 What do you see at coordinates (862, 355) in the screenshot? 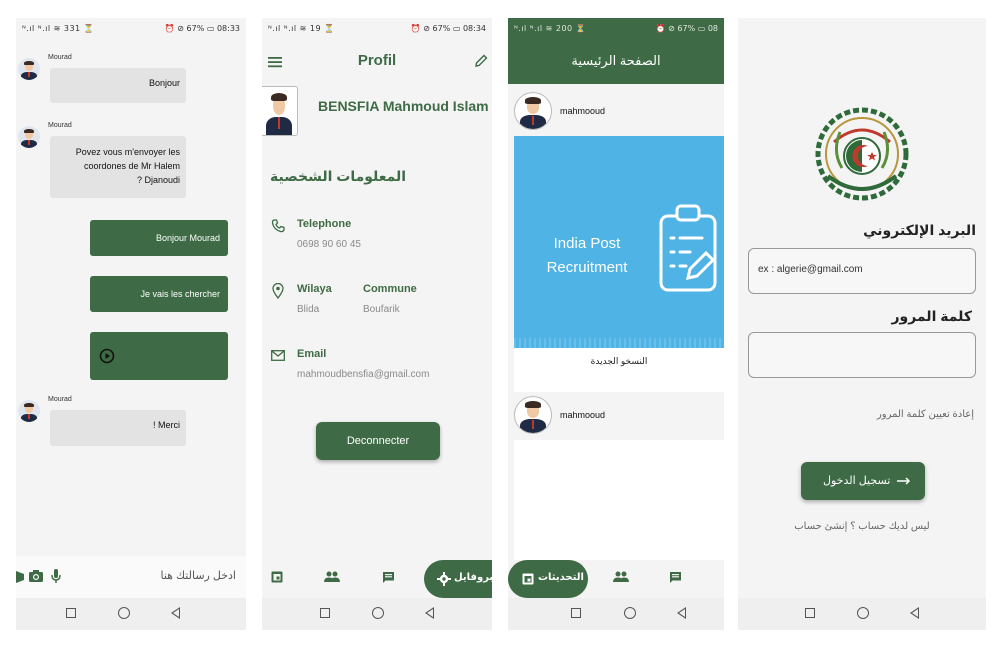
I see `password-field` at bounding box center [862, 355].